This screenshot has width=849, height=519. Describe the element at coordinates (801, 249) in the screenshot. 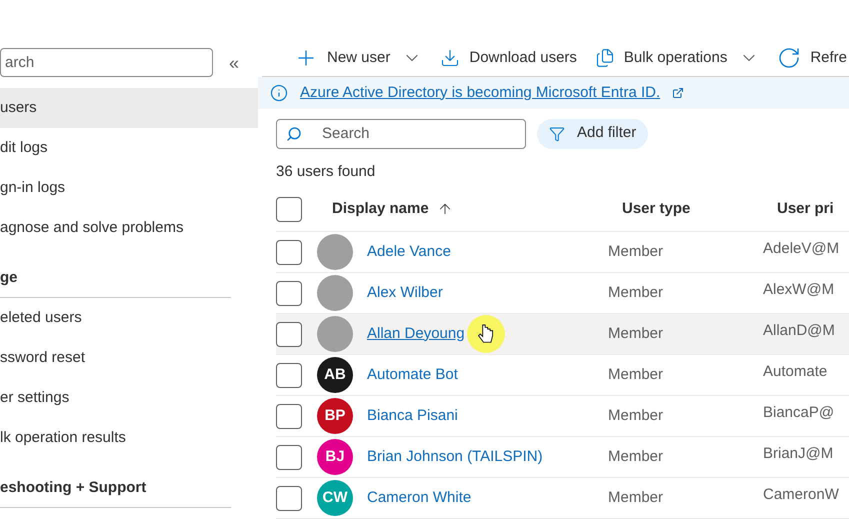

I see `user-principal-cell-text: AdeleV@M` at that location.